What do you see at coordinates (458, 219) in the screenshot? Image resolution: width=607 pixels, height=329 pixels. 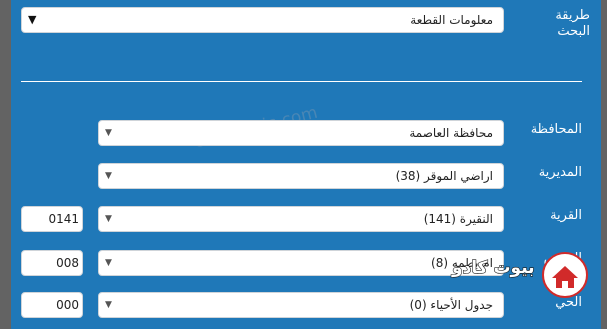 I see `village-value: النقيرة (141)` at bounding box center [458, 219].